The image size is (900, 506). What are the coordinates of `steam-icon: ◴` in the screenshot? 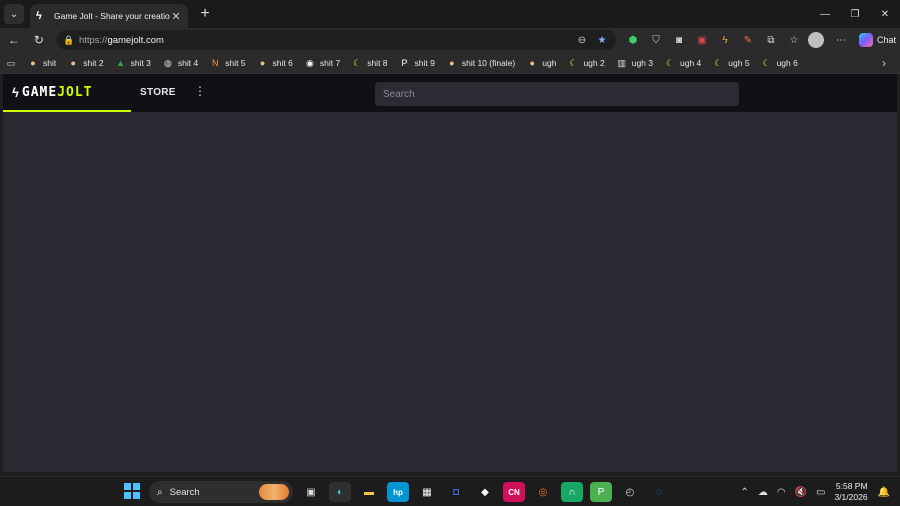 It's located at (630, 492).